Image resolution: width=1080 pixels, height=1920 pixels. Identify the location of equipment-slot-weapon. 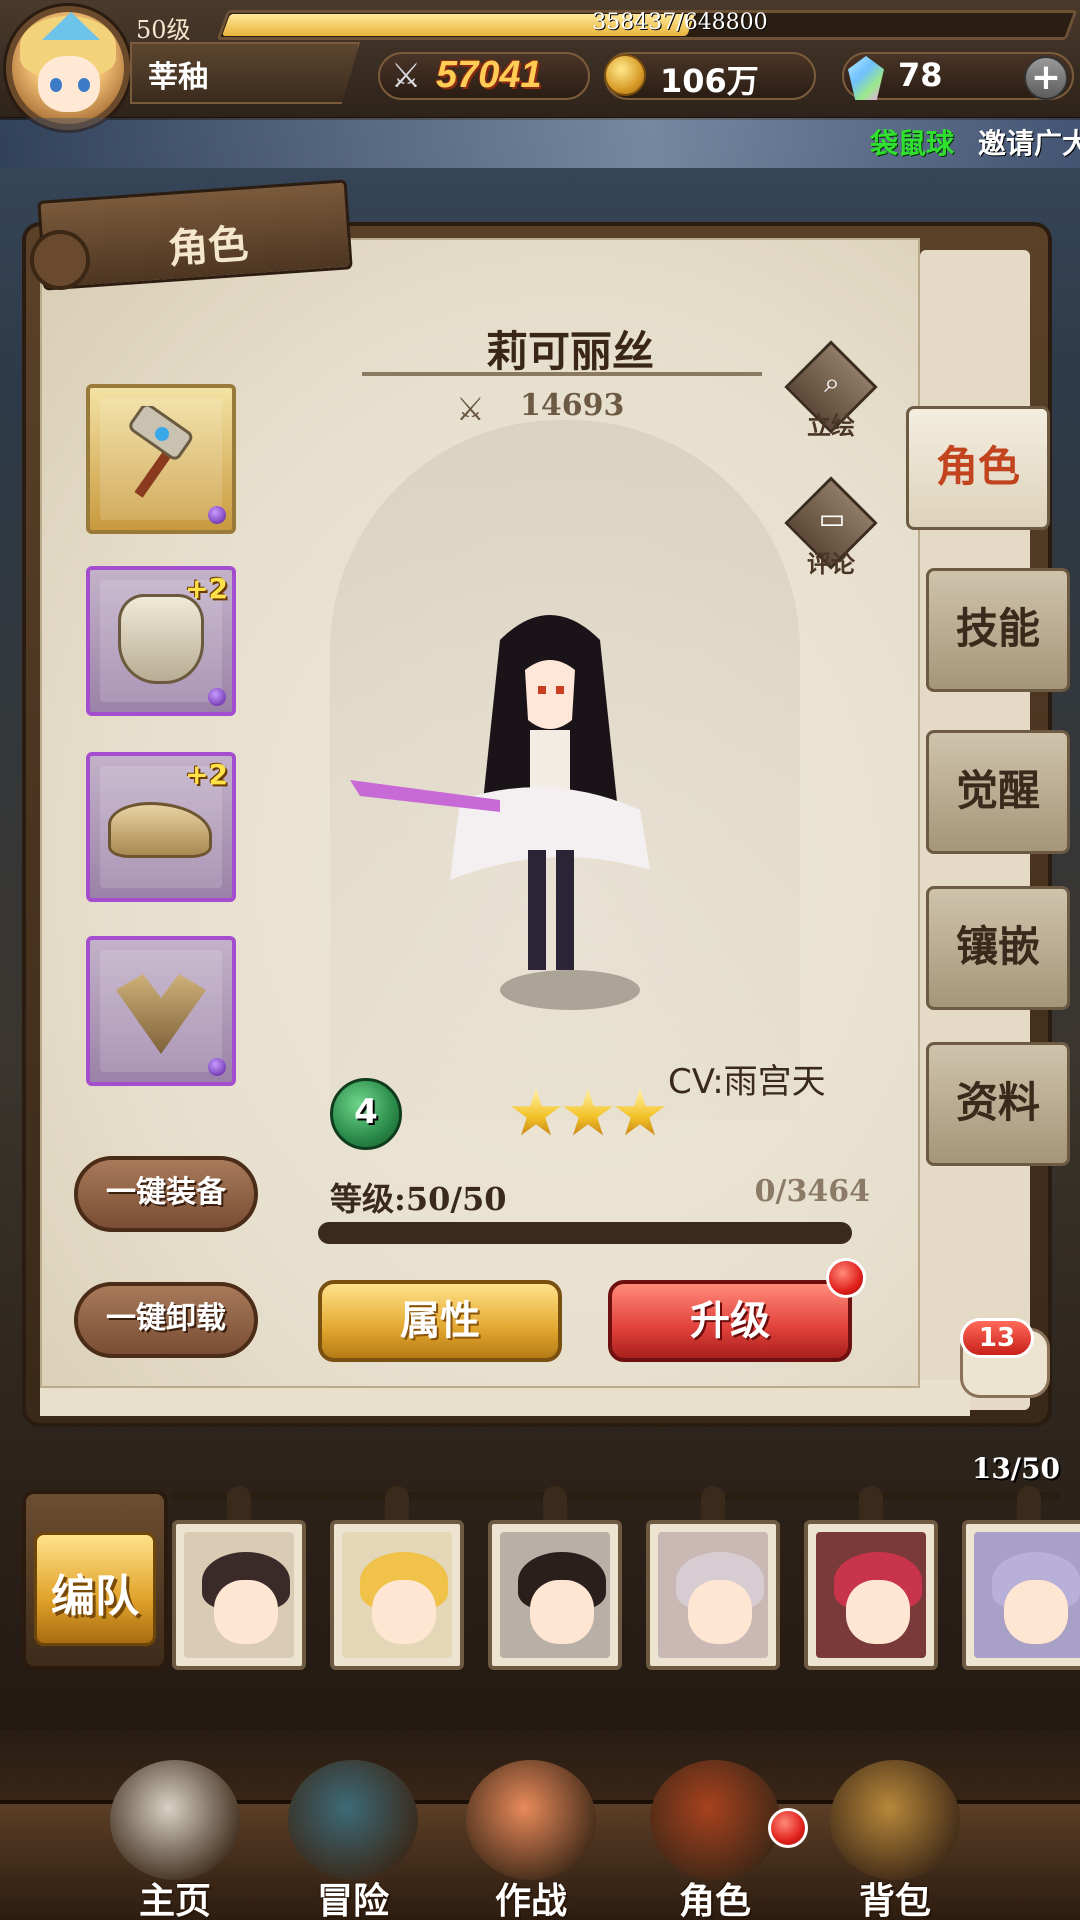
(161, 459).